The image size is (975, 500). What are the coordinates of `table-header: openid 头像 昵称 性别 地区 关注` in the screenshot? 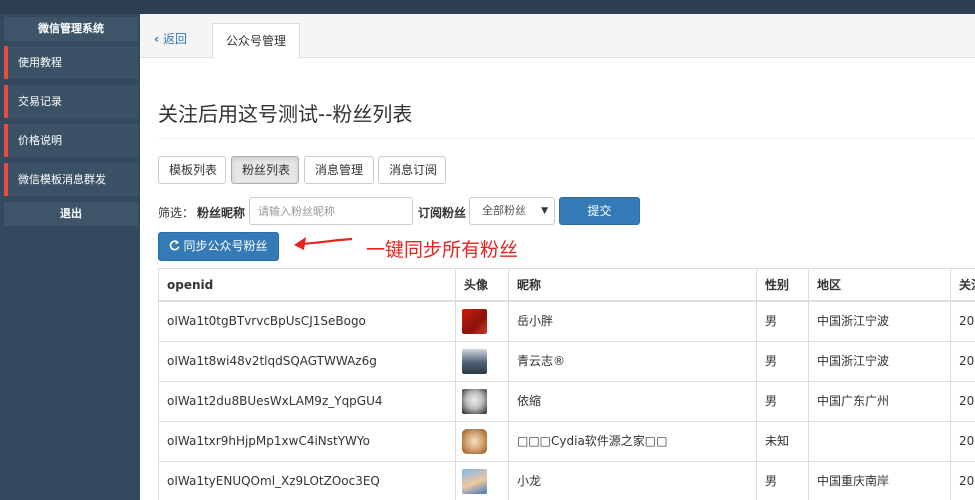 It's located at (567, 285).